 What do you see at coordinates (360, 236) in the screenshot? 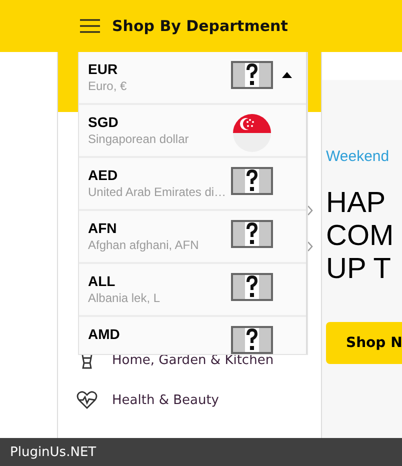
I see `banner-headline: COM` at bounding box center [360, 236].